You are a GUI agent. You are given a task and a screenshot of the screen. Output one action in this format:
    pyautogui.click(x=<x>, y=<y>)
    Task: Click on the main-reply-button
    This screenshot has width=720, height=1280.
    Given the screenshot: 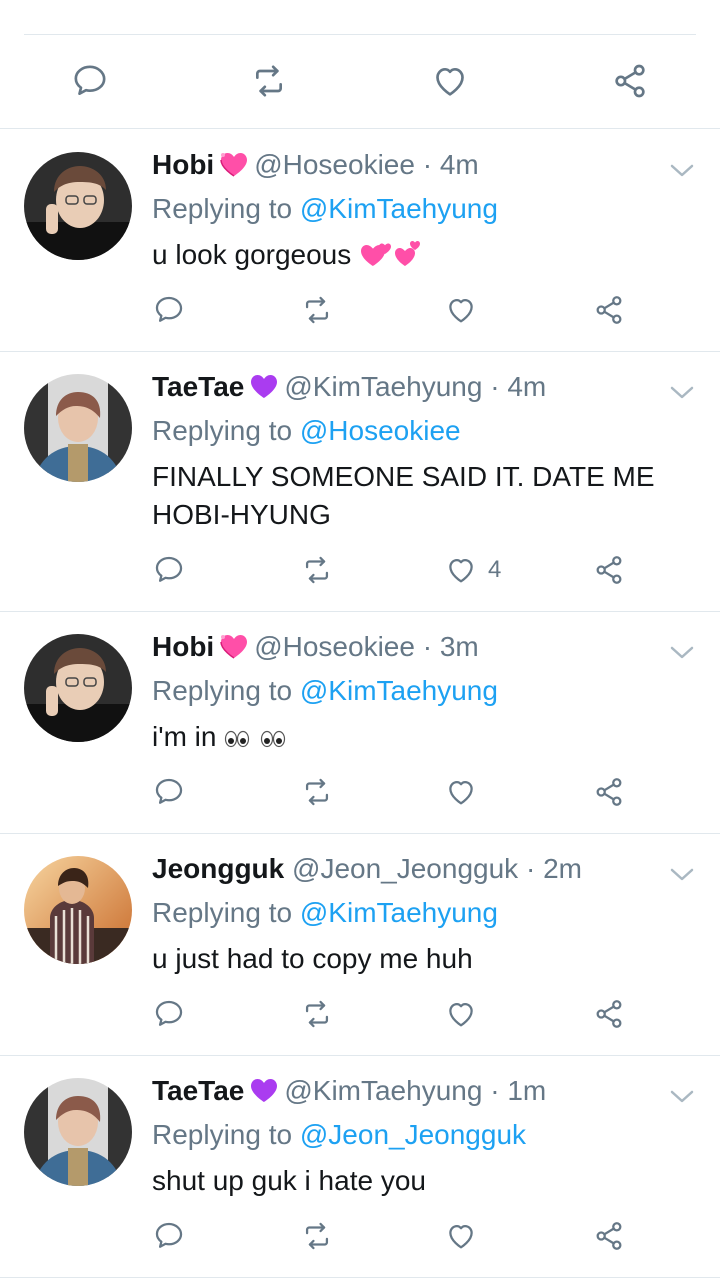 What is the action you would take?
    pyautogui.click(x=90, y=81)
    